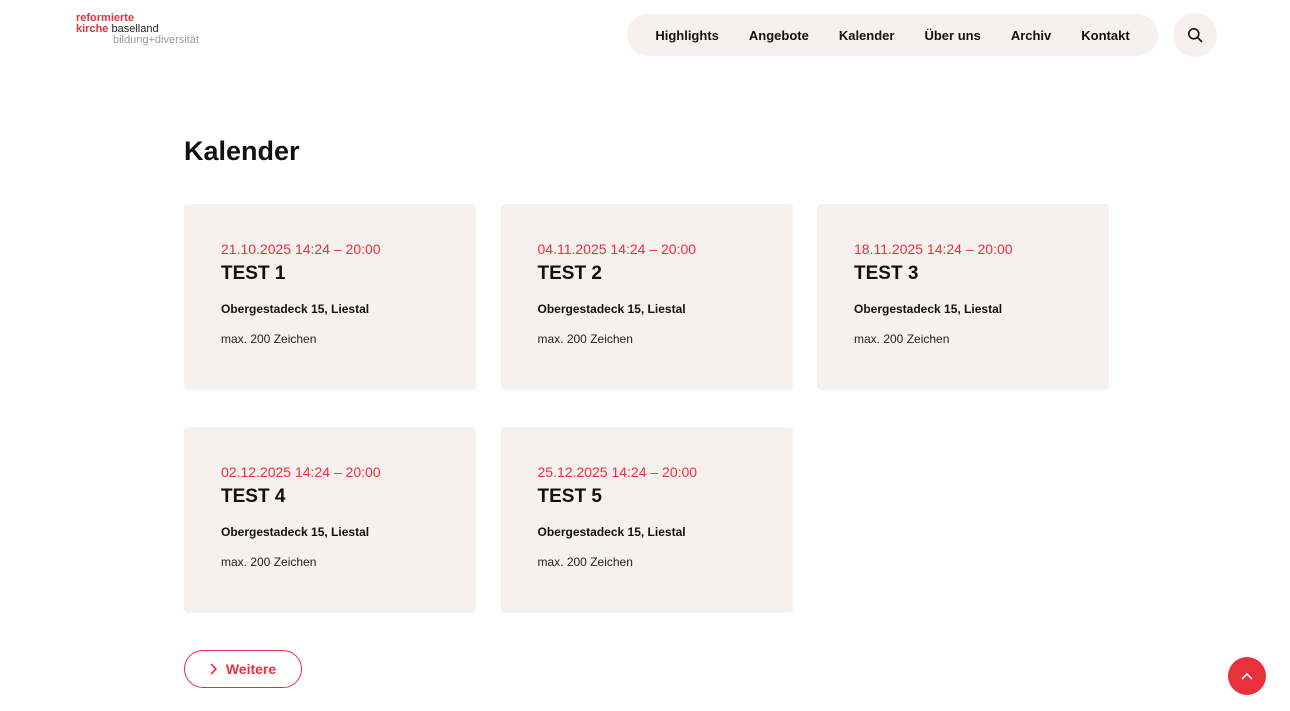 This screenshot has width=1290, height=711. I want to click on event-title: TEST 2, so click(569, 273).